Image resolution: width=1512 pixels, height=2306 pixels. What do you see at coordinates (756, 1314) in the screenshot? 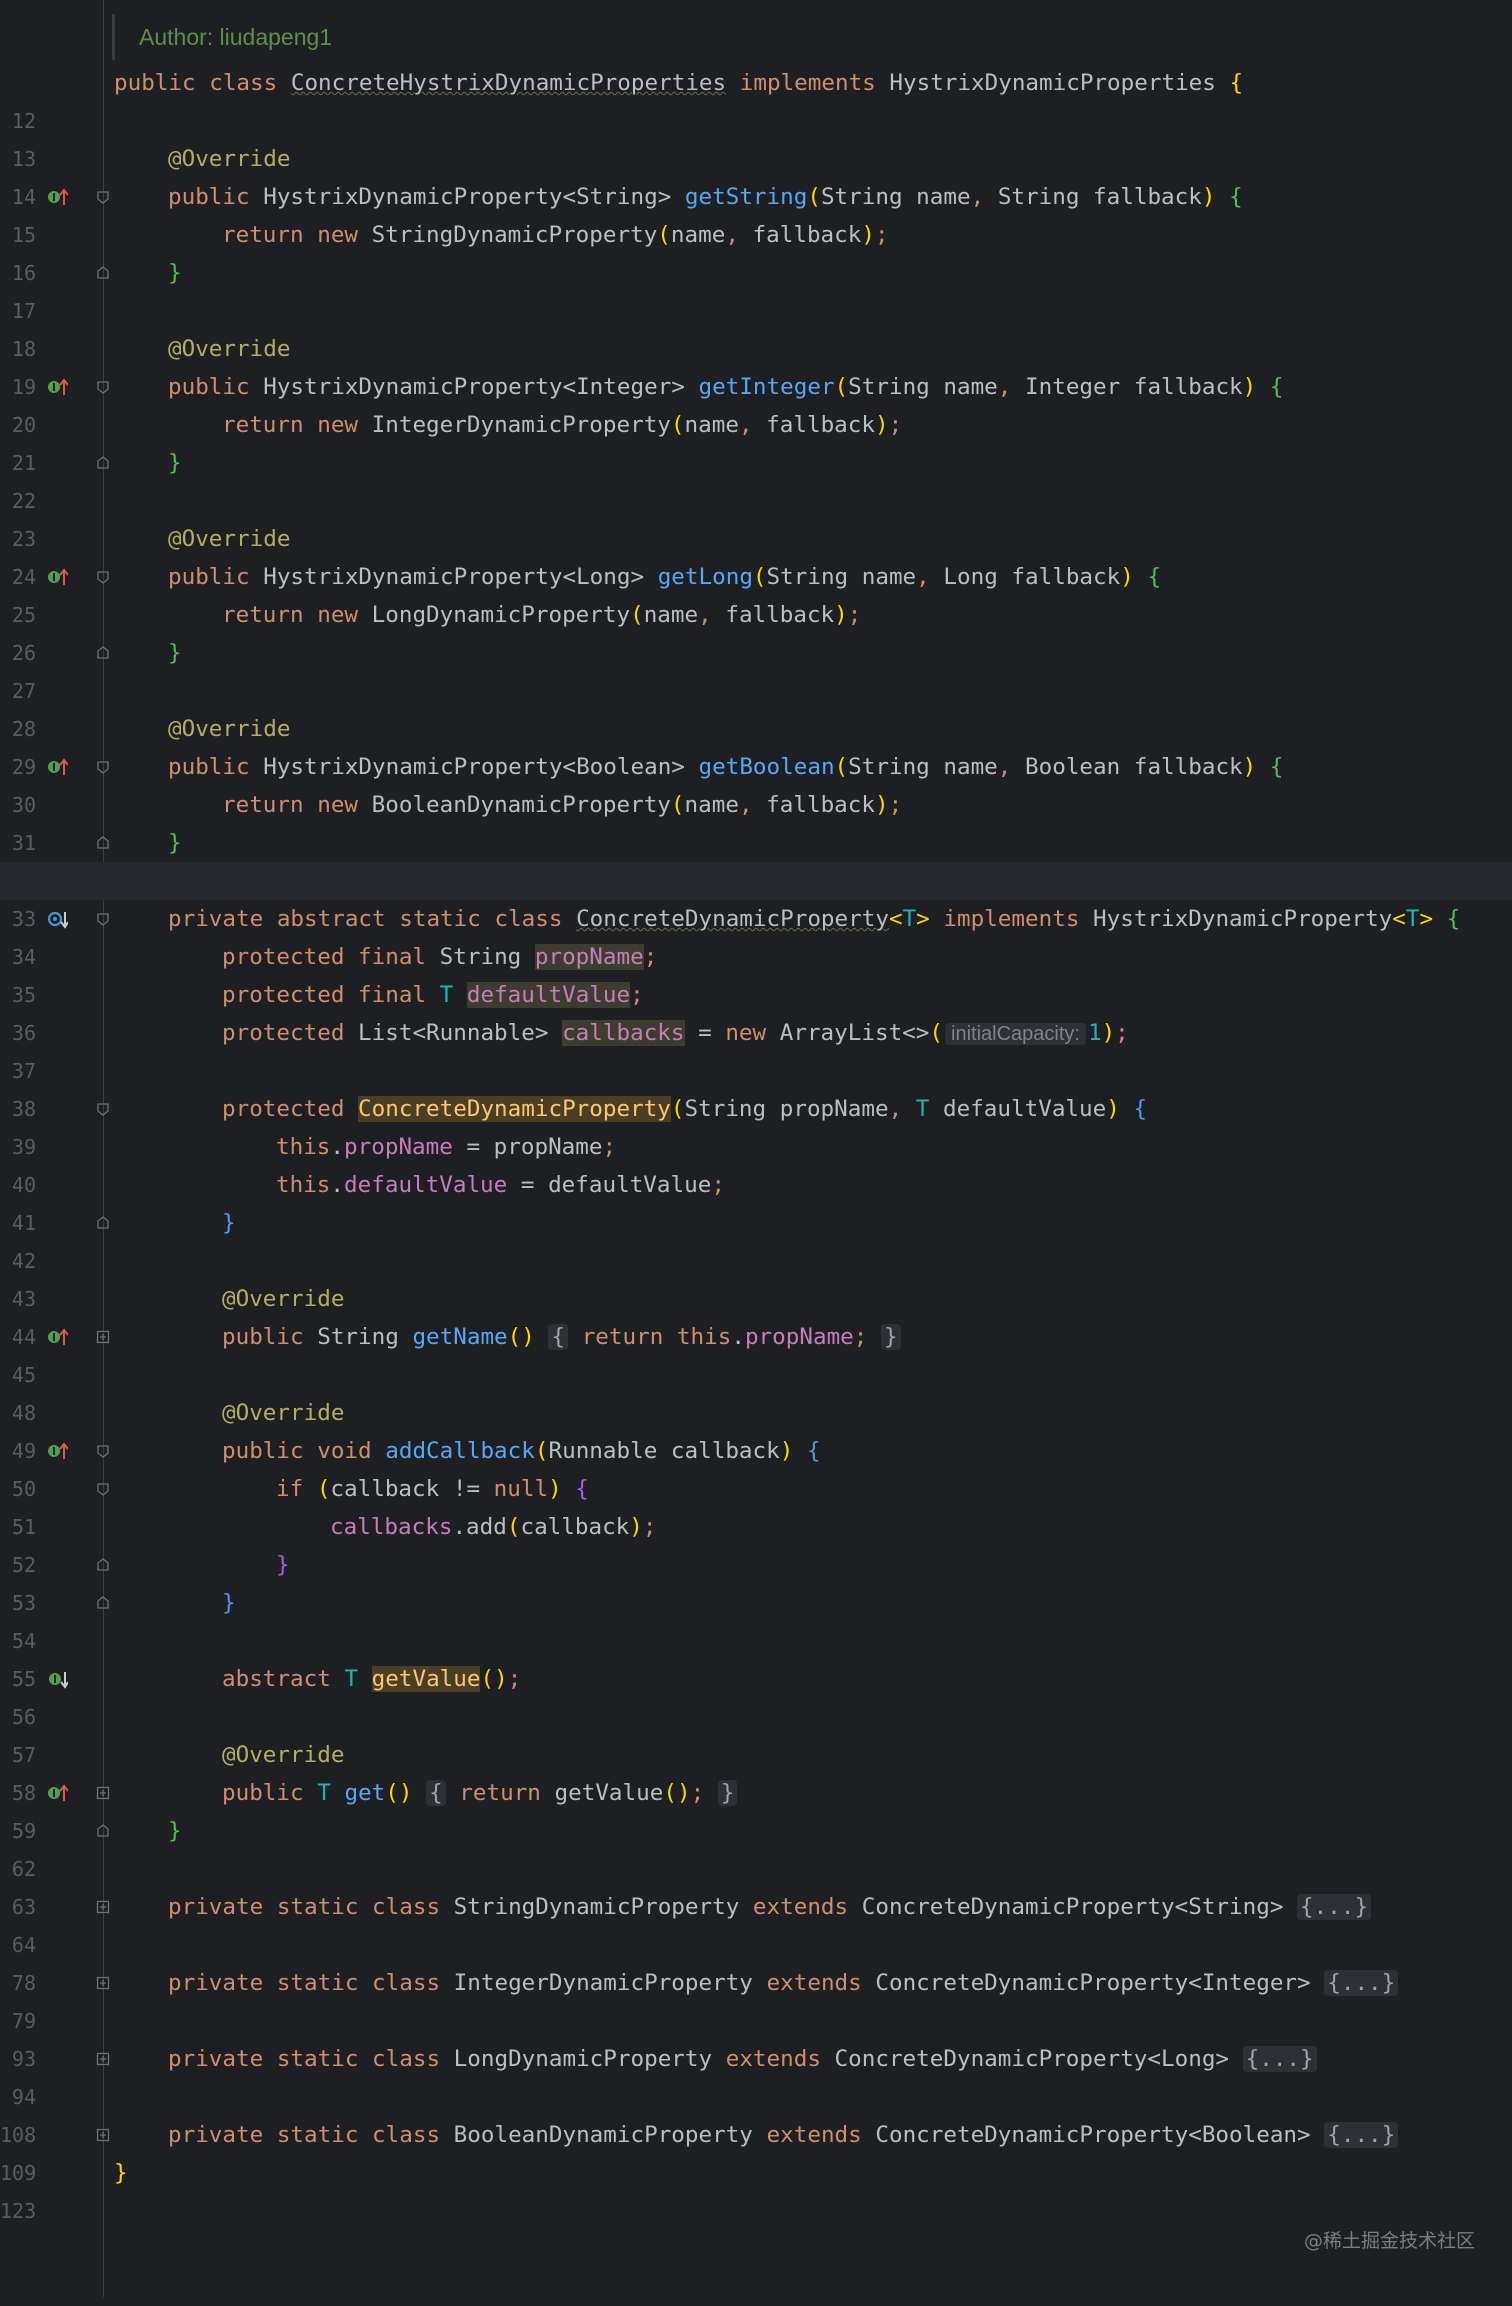
I see `code-line: 44 @Override` at bounding box center [756, 1314].